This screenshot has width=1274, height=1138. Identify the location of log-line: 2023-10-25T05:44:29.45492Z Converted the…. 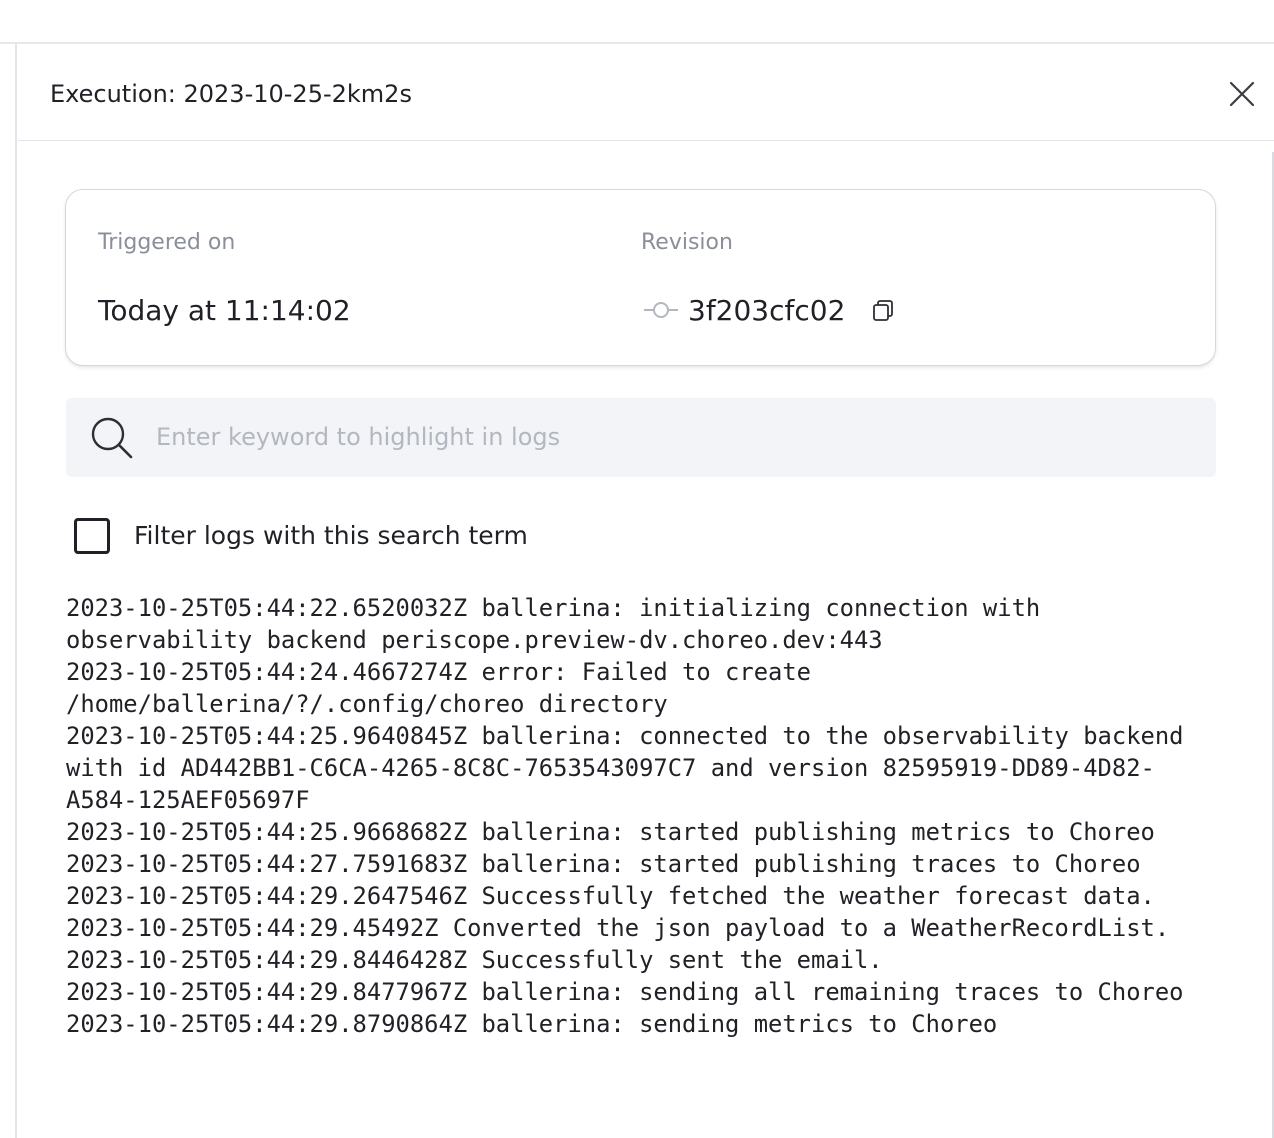
(618, 928).